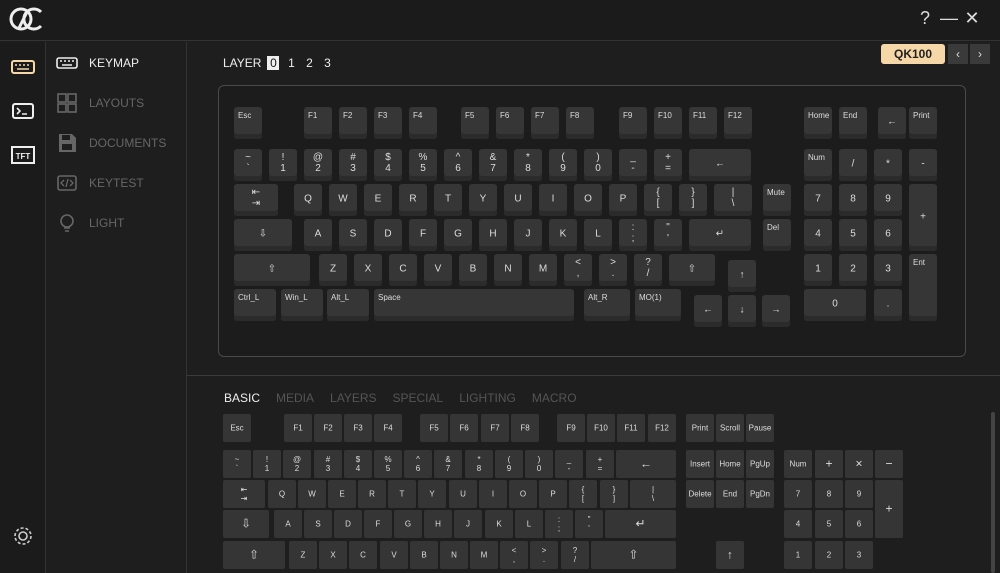  What do you see at coordinates (601, 428) in the screenshot?
I see `basic-key: F10` at bounding box center [601, 428].